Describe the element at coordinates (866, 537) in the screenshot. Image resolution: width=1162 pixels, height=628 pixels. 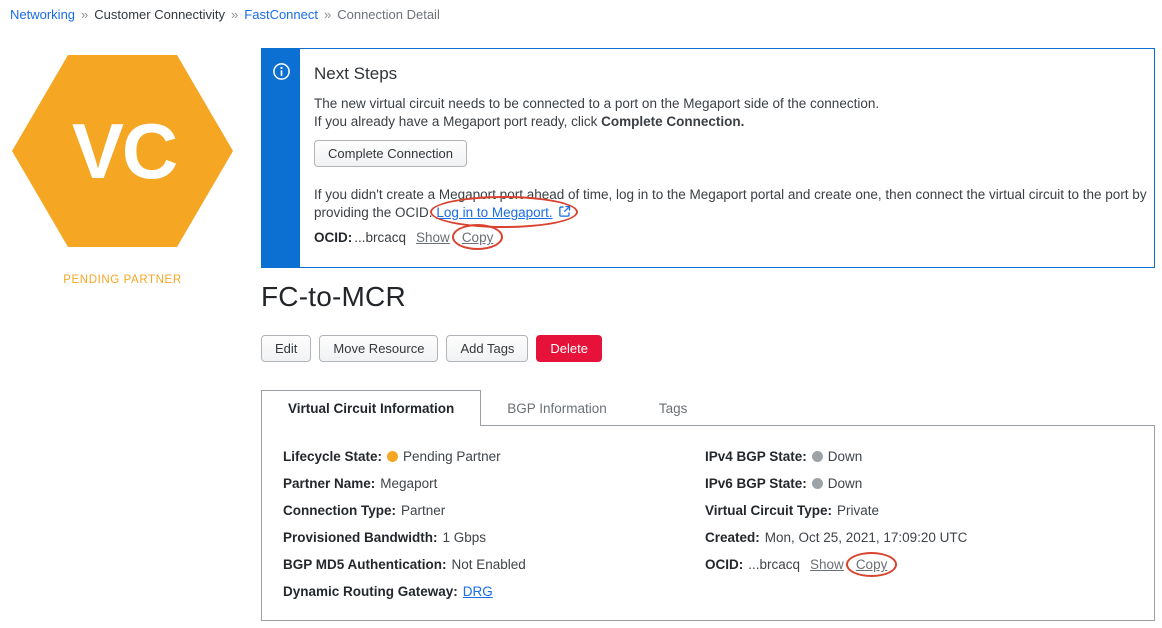
I see `detail-value: Mon, Oct 25, 2021, 17:09:20 UTC` at that location.